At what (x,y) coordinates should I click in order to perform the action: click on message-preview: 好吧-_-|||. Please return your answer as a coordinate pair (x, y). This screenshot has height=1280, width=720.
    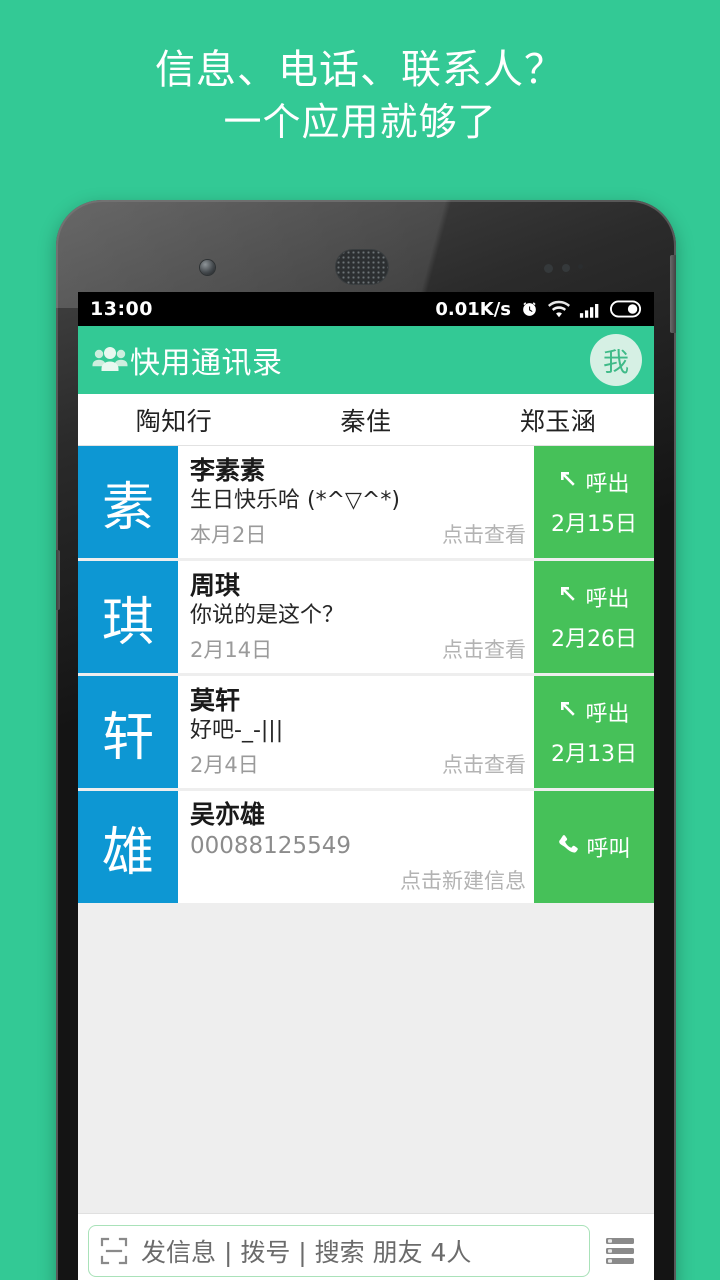
    Looking at the image, I should click on (237, 731).